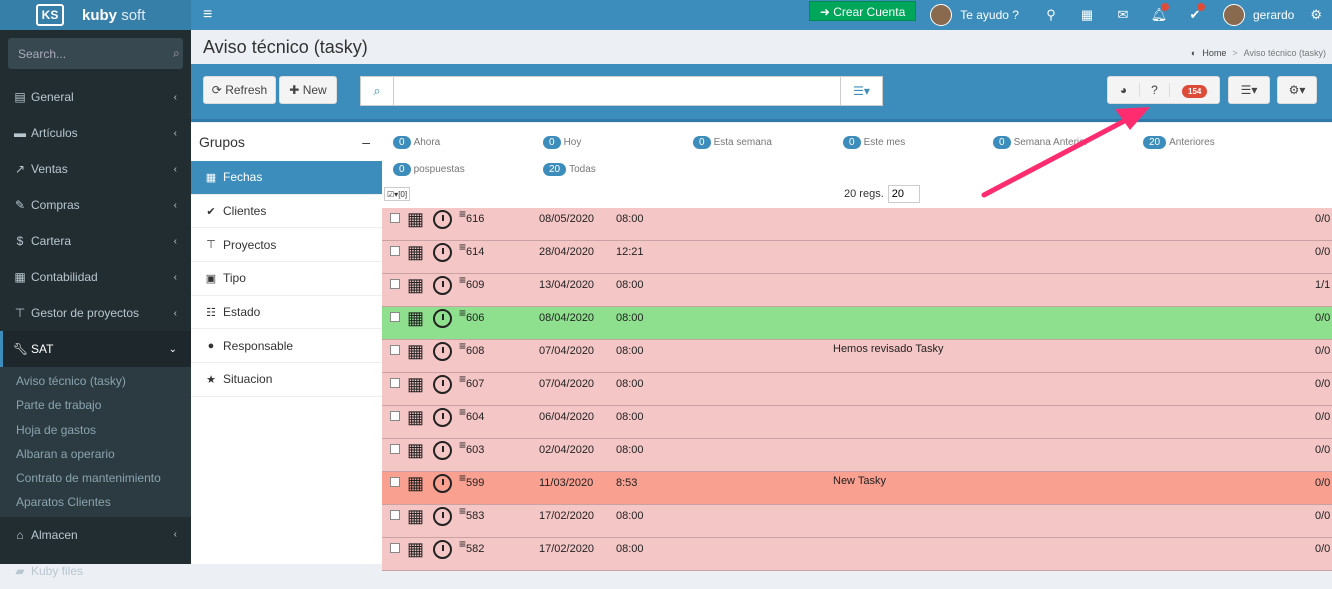  Describe the element at coordinates (95, 241) in the screenshot. I see `sidebar-item-cartera: $ Cartera ‹` at that location.